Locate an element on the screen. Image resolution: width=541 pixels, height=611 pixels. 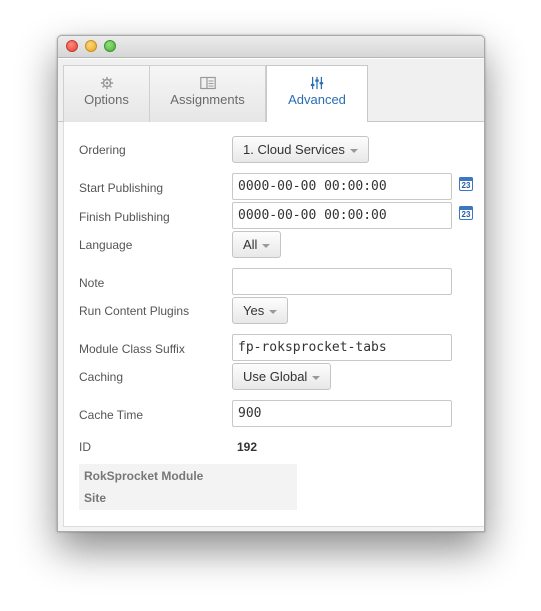
start-publishing-label: Start Publishing is located at coordinates (121, 188).